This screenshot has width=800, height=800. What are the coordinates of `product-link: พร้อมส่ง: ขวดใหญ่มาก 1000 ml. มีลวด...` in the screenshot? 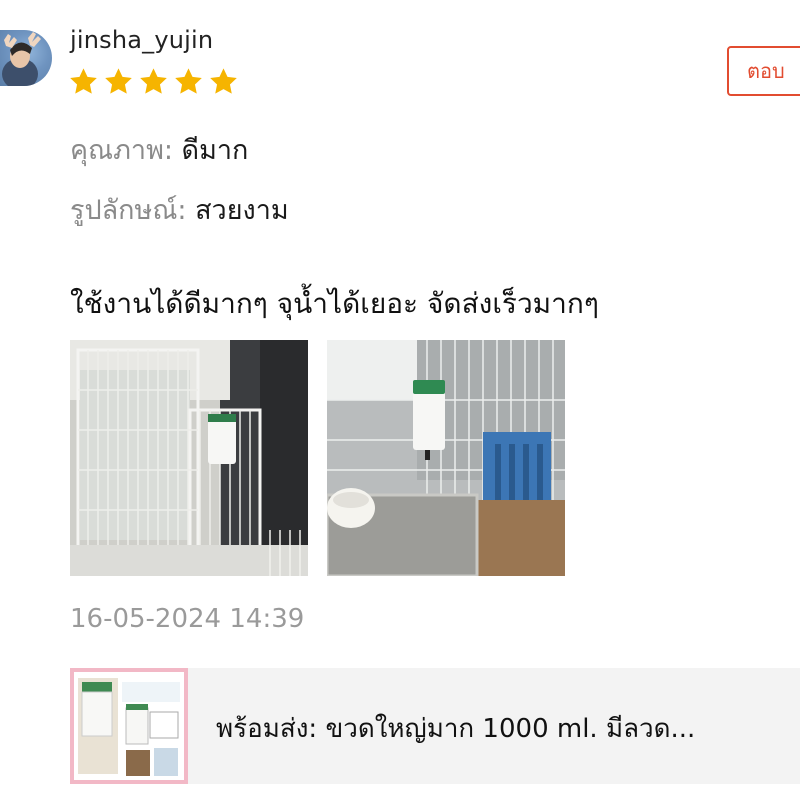 It's located at (435, 726).